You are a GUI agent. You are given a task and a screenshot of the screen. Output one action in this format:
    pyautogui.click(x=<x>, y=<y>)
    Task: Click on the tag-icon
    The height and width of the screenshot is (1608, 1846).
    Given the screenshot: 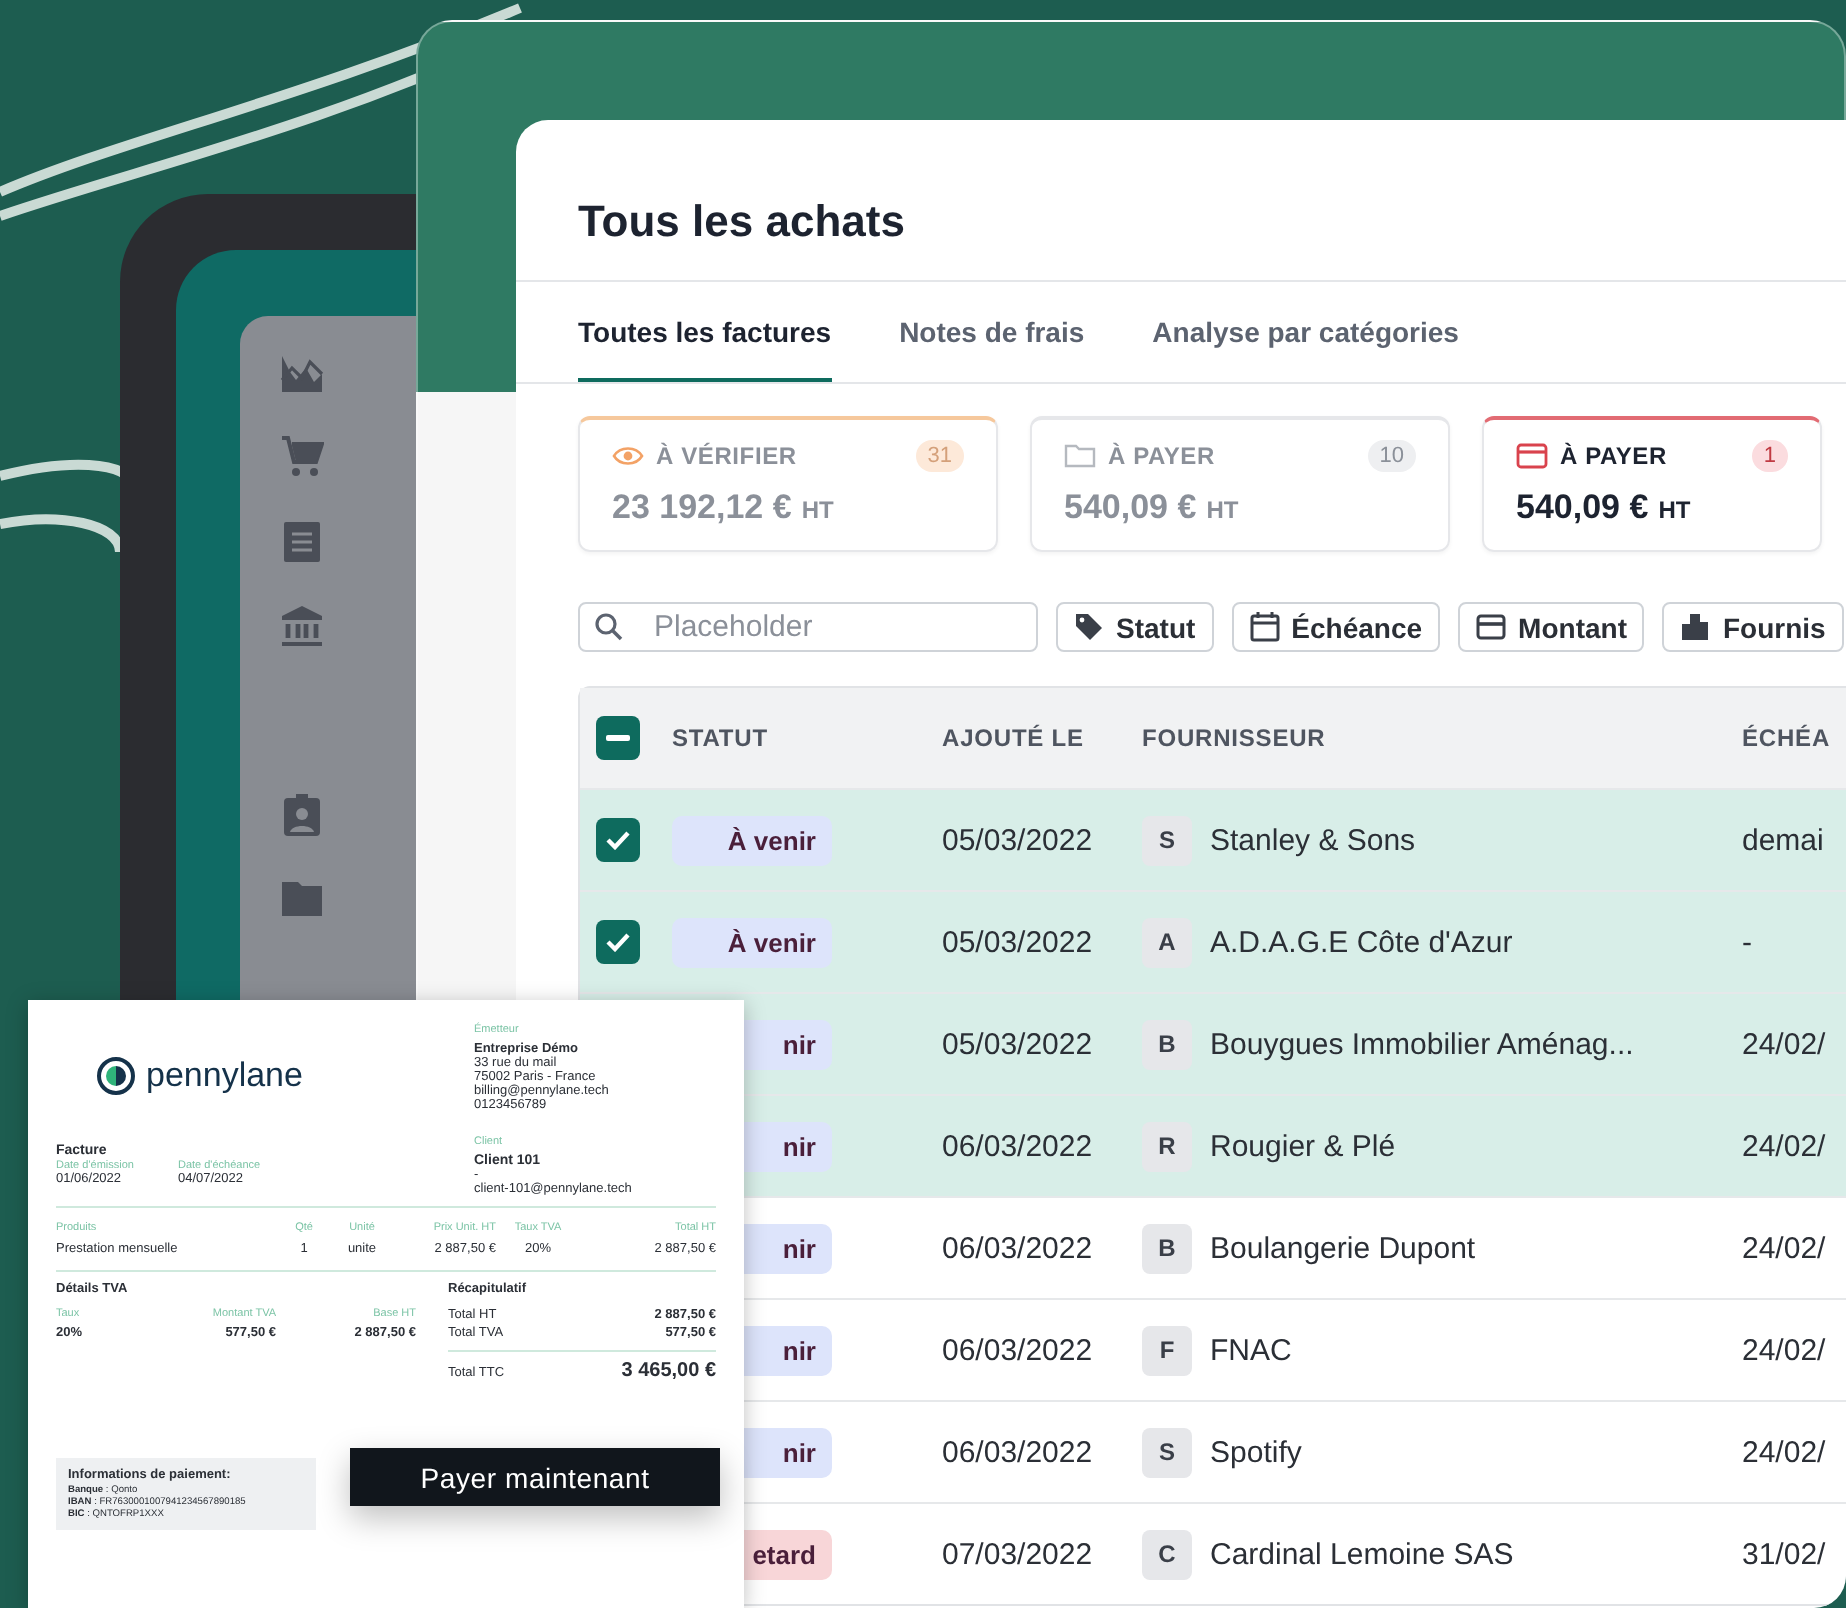 What is the action you would take?
    pyautogui.click(x=1089, y=627)
    